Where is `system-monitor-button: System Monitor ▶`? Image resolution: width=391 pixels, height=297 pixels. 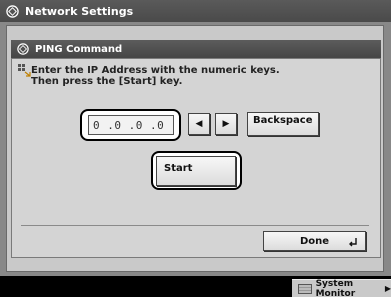
system-monitor-button: System Monitor ▶ is located at coordinates (341, 288).